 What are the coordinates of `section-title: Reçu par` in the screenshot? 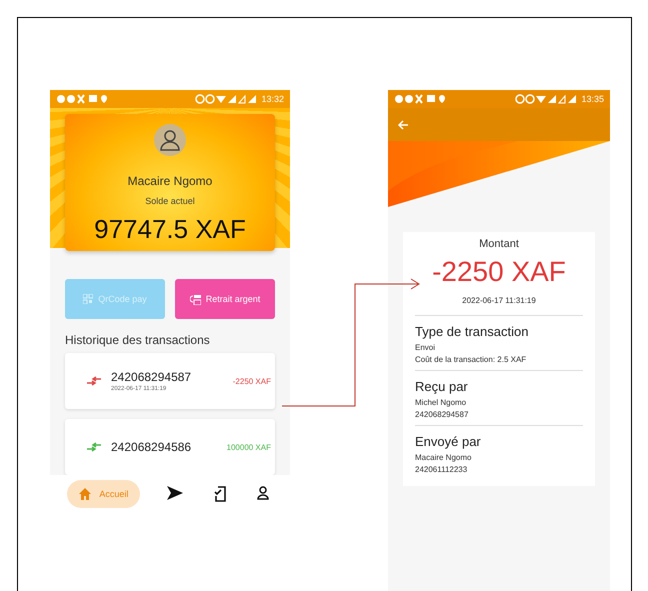 It's located at (442, 386).